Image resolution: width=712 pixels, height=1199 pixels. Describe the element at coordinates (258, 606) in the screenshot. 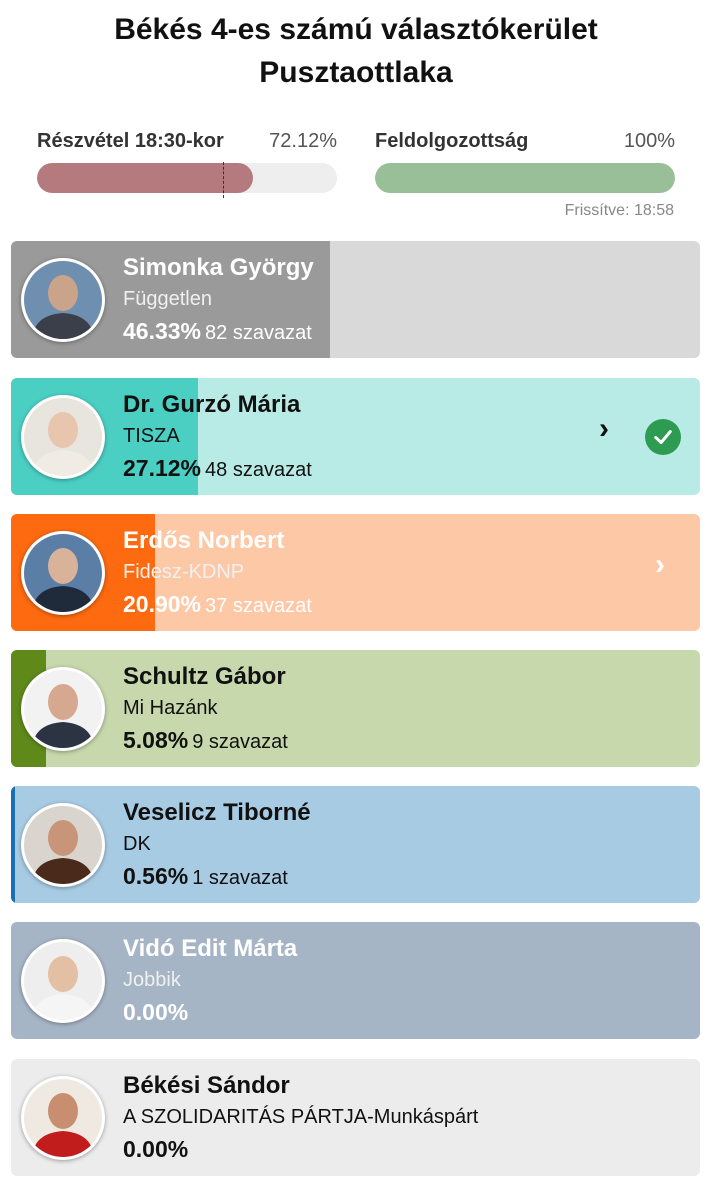

I see `vote-count: 37 szavazat` at that location.